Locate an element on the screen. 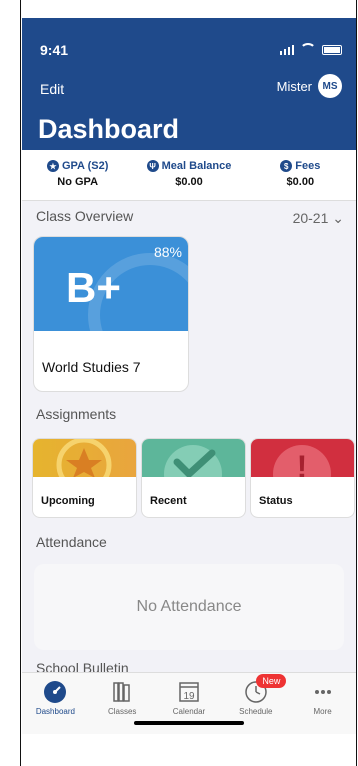 This screenshot has width=358, height=766. grade-percent: 88% is located at coordinates (167, 252).